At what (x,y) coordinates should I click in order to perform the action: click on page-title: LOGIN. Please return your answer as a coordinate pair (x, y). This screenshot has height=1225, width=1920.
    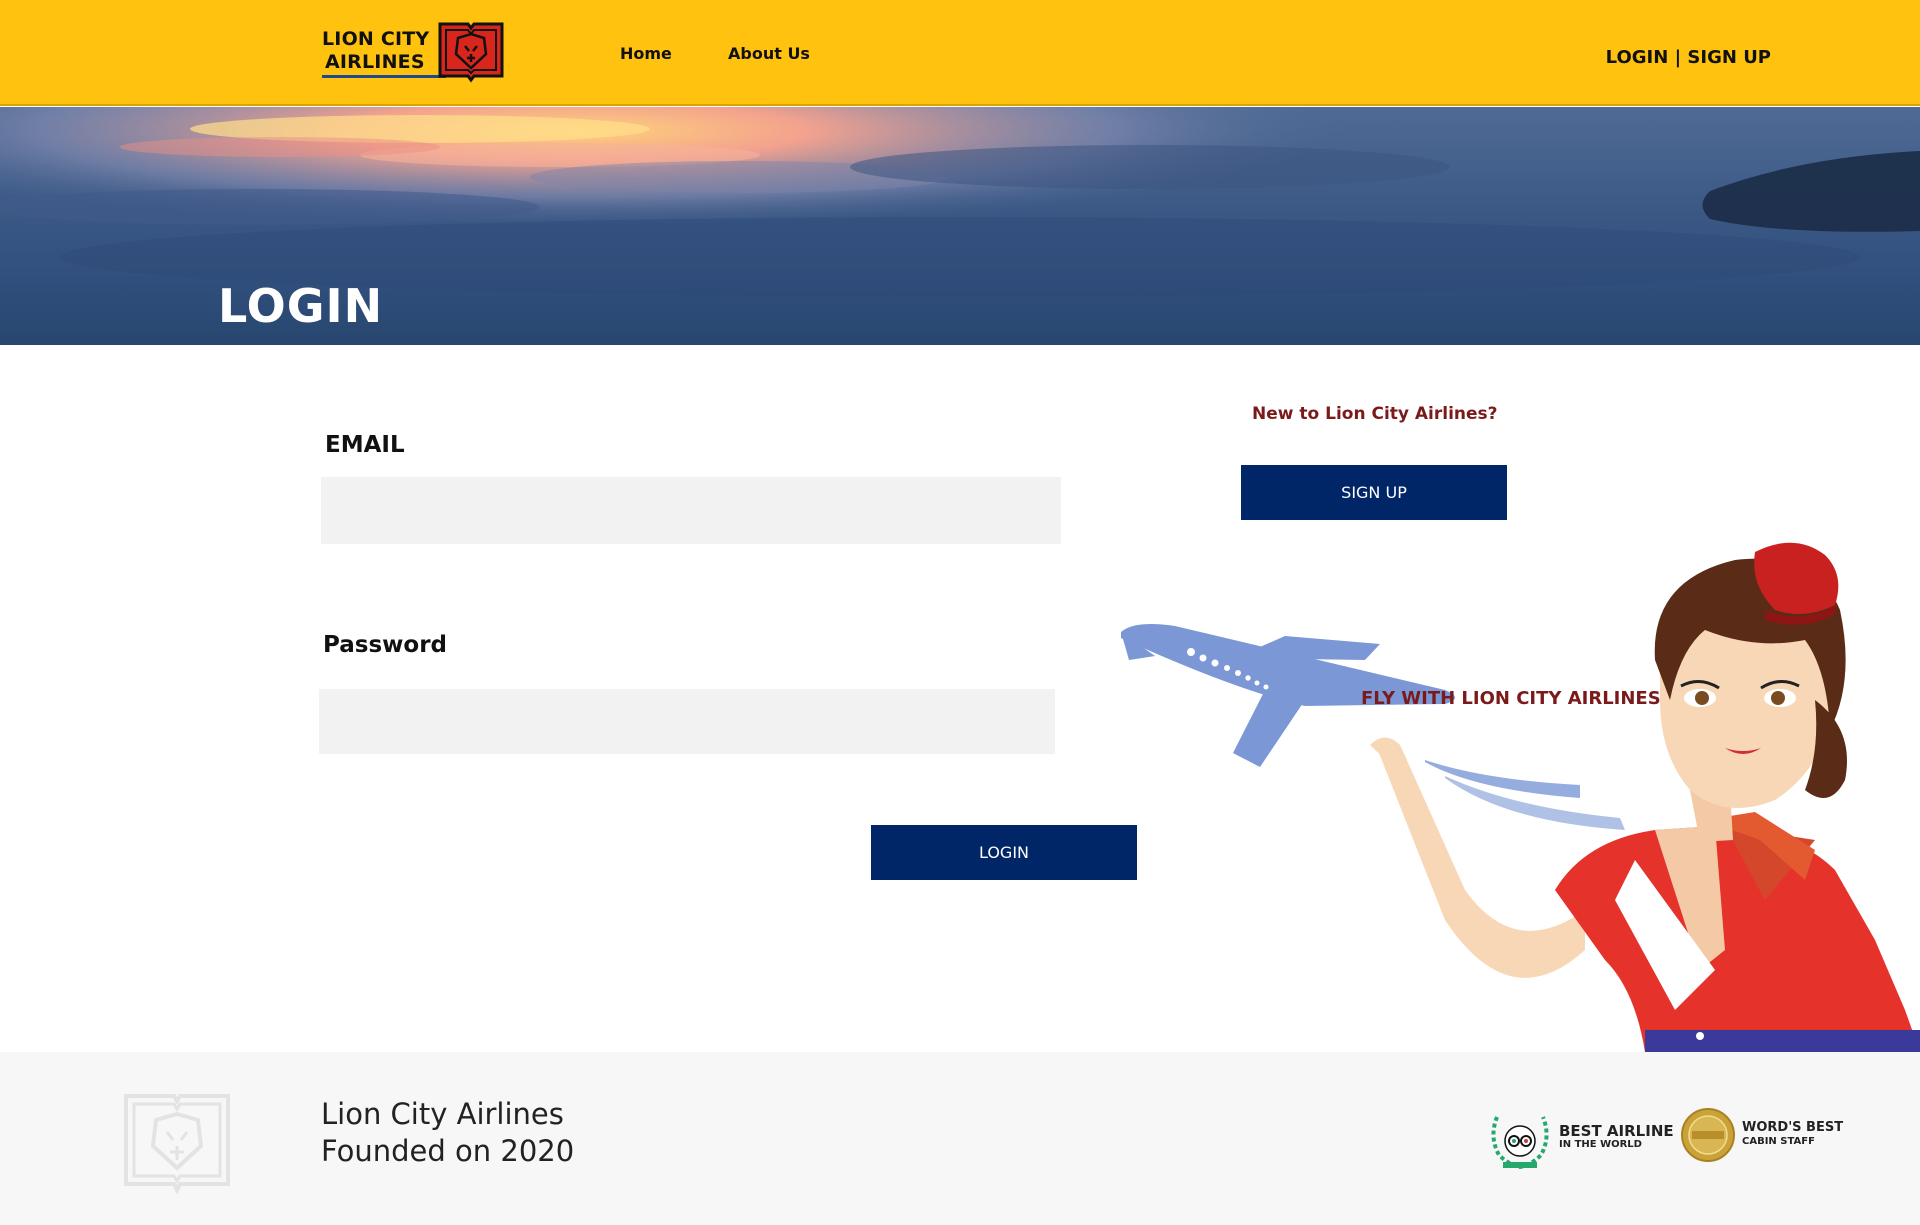
    Looking at the image, I should click on (301, 306).